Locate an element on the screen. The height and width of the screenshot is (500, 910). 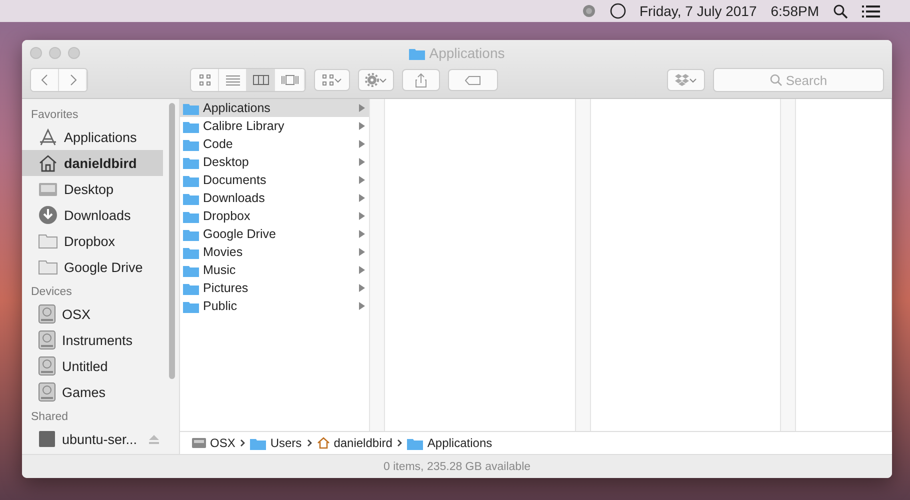
sidebar-item: Google Drive is located at coordinates (92, 267).